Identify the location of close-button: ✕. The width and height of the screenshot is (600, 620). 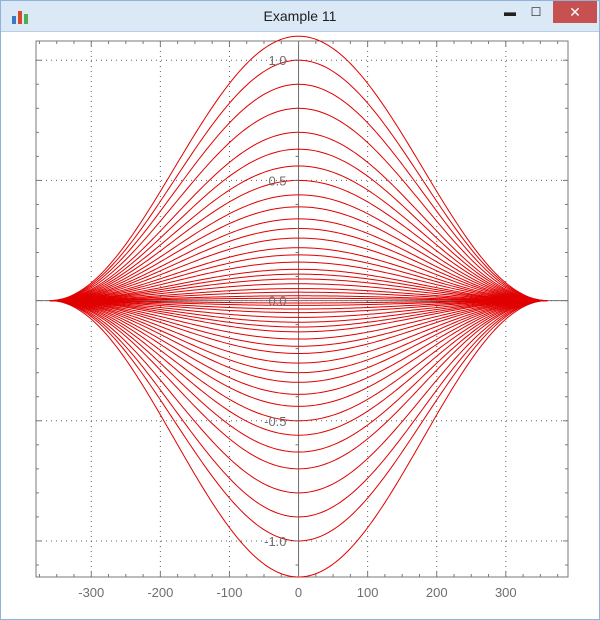
(575, 12).